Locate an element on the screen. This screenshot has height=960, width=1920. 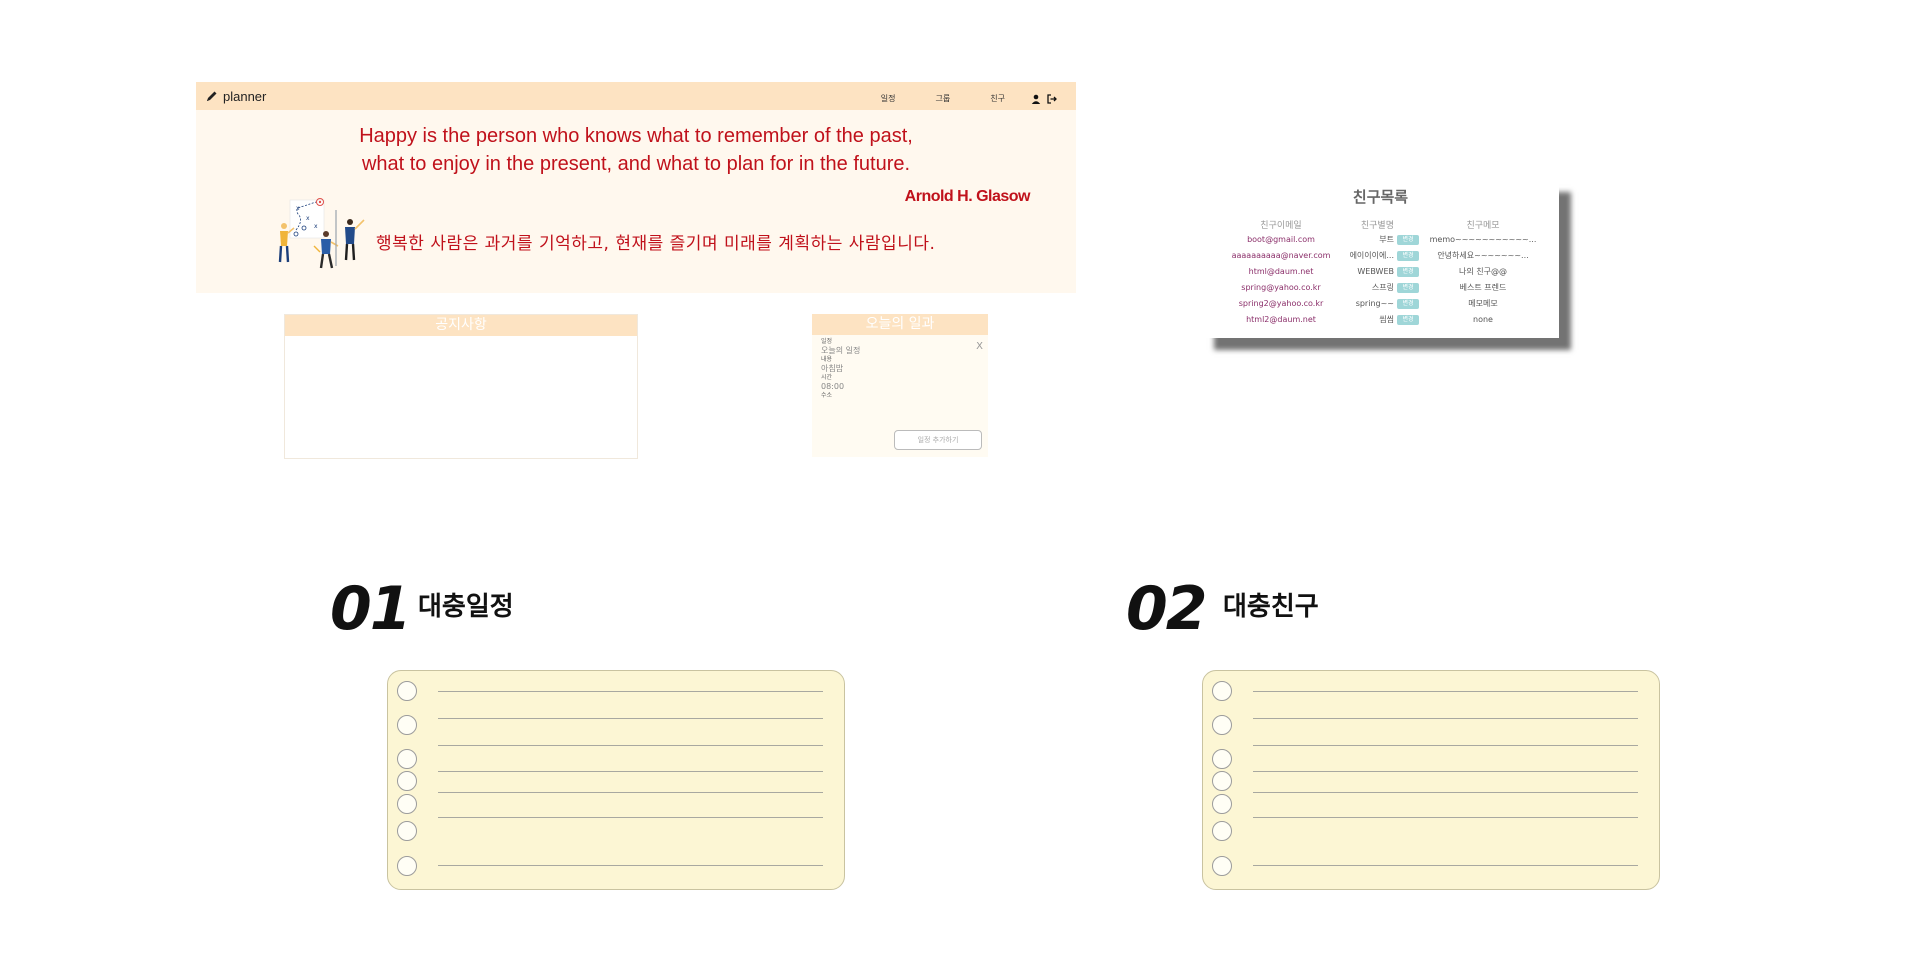
brand: planner is located at coordinates (236, 96).